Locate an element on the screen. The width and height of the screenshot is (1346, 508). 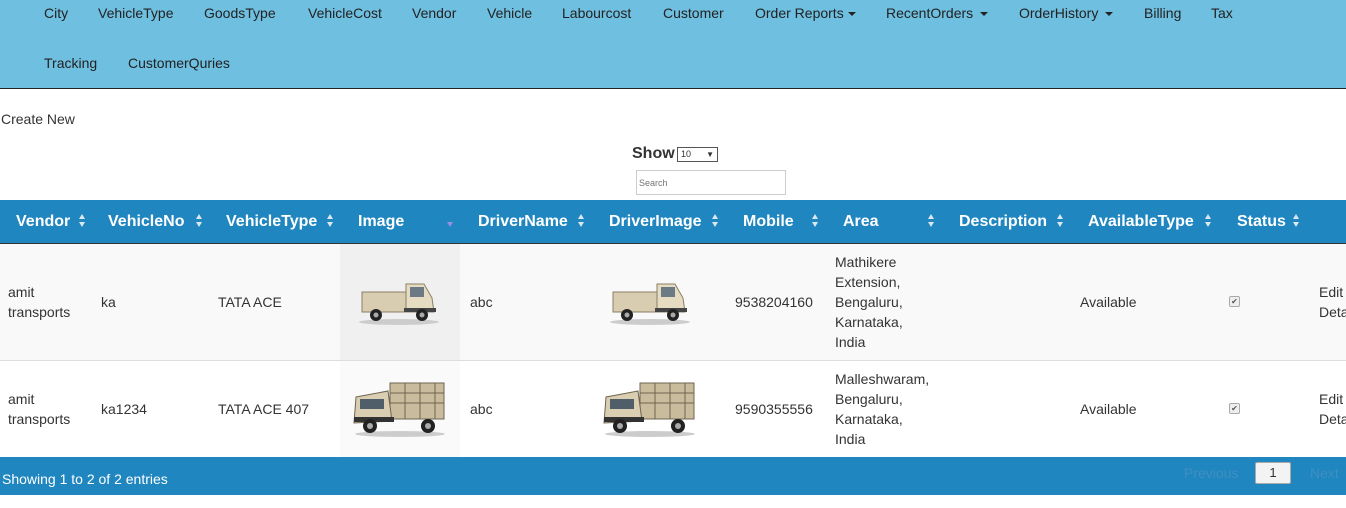
nav-city: City is located at coordinates (56, 13).